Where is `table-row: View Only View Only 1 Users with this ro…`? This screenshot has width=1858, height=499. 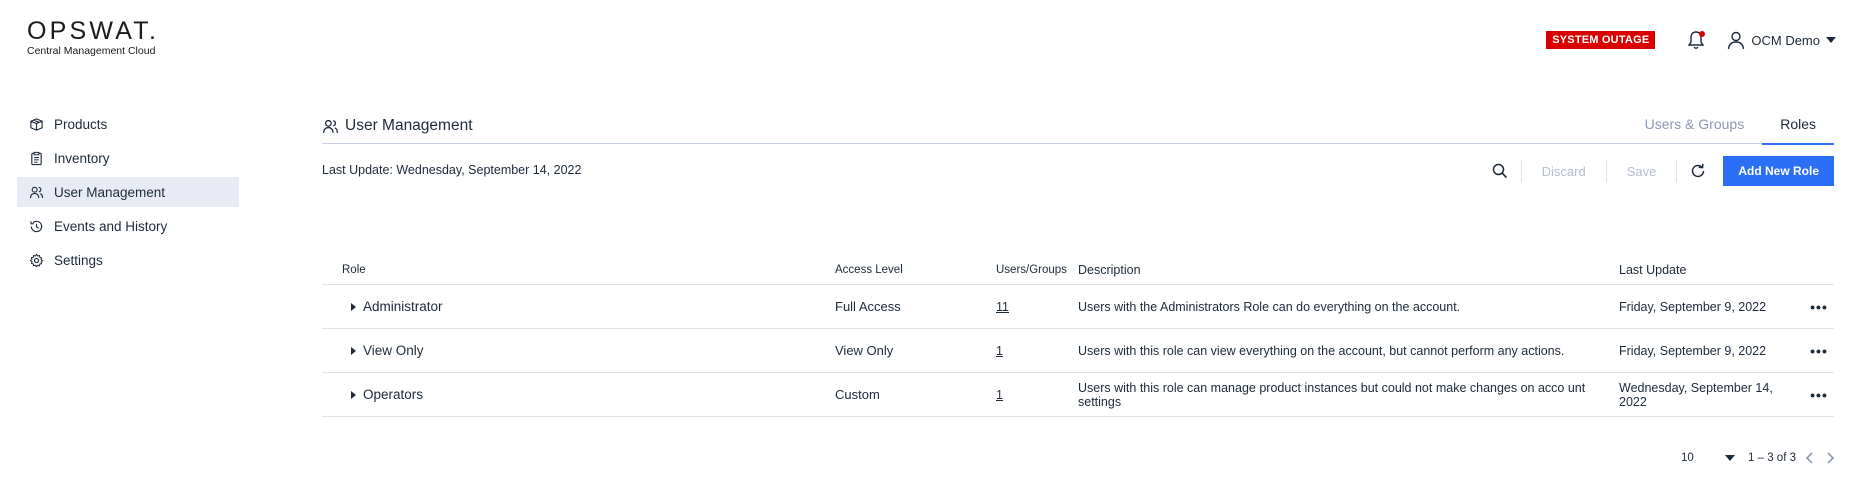
table-row: View Only View Only 1 Users with this ro… is located at coordinates (1078, 351).